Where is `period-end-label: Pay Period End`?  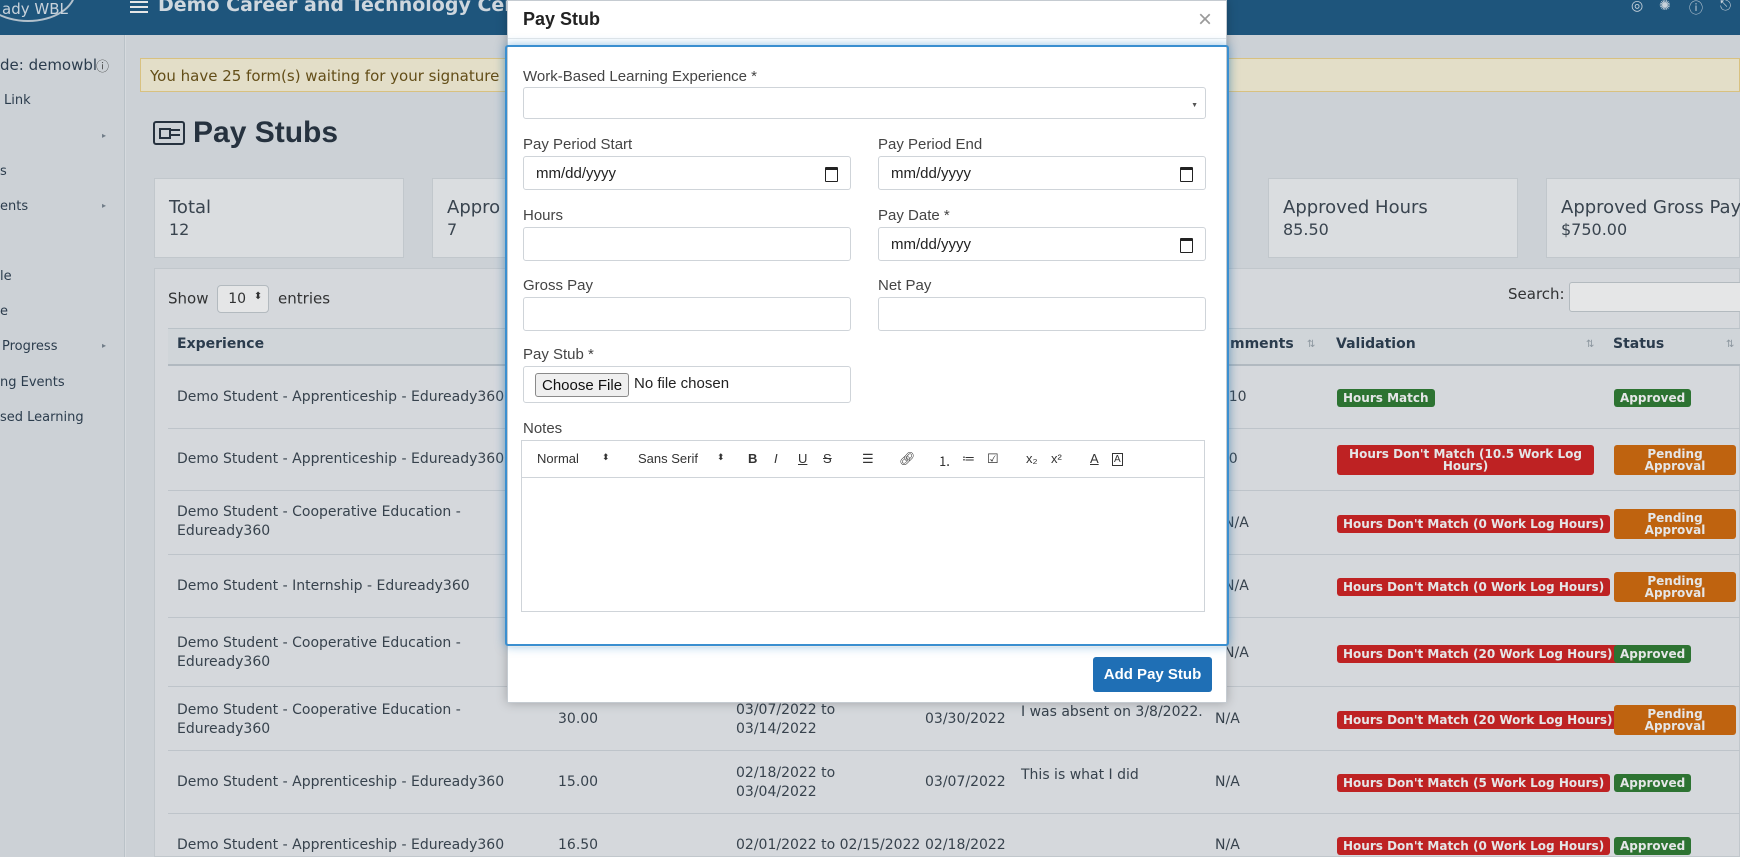
period-end-label: Pay Period End is located at coordinates (930, 144).